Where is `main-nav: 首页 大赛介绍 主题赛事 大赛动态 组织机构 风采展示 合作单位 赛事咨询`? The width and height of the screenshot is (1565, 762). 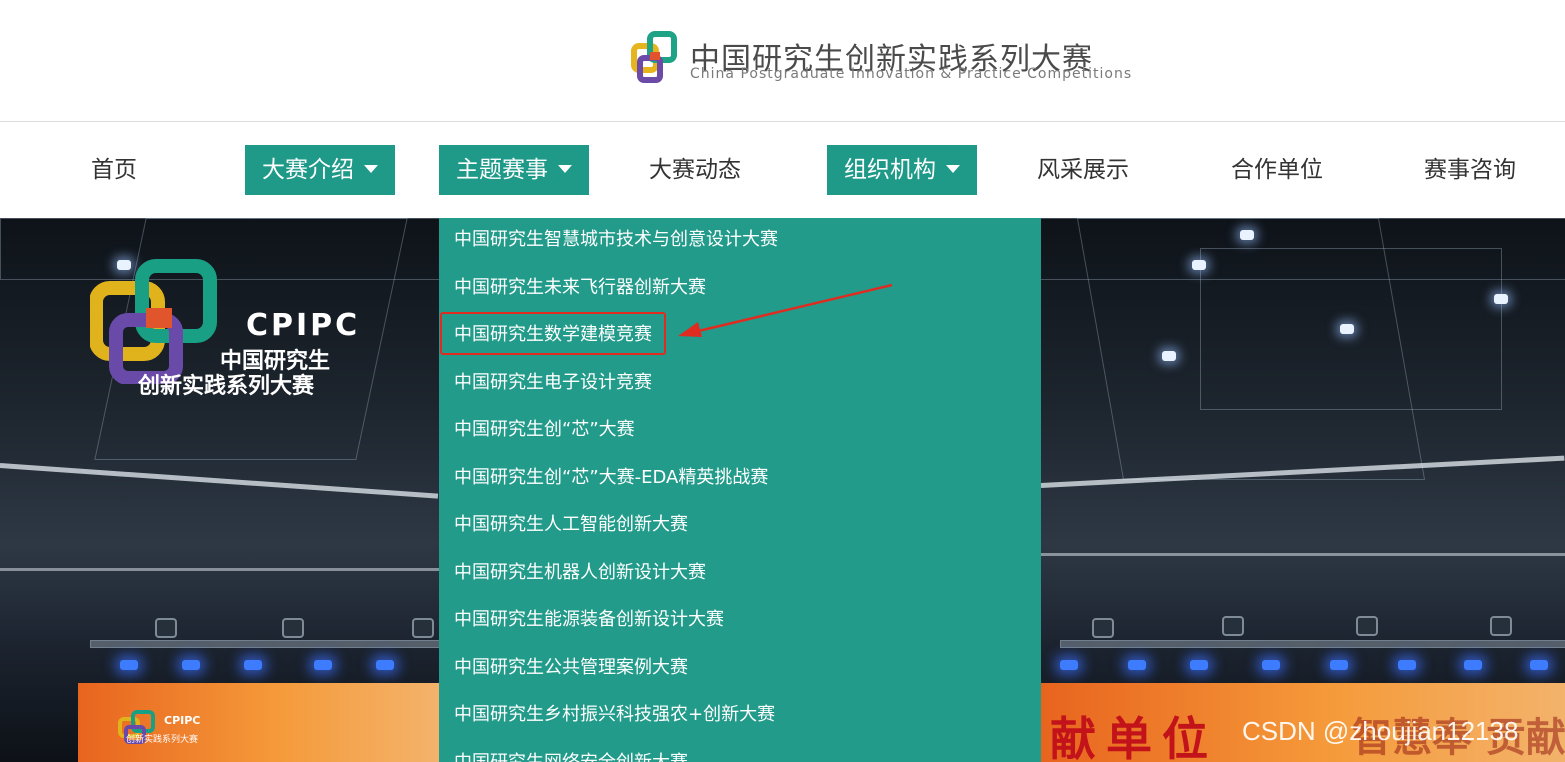 main-nav: 首页 大赛介绍 主题赛事 大赛动态 组织机构 风采展示 合作单位 赛事咨询 is located at coordinates (782, 170).